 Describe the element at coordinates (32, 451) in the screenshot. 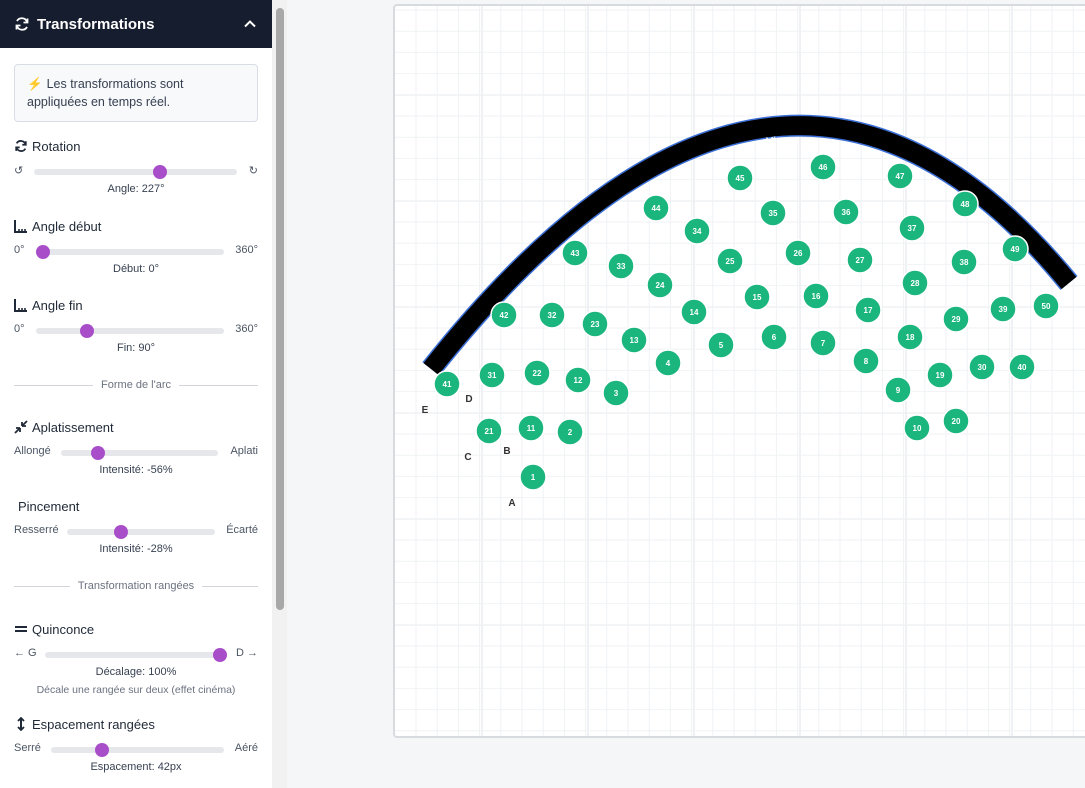

I see `aplatissement-min: Allongé` at that location.